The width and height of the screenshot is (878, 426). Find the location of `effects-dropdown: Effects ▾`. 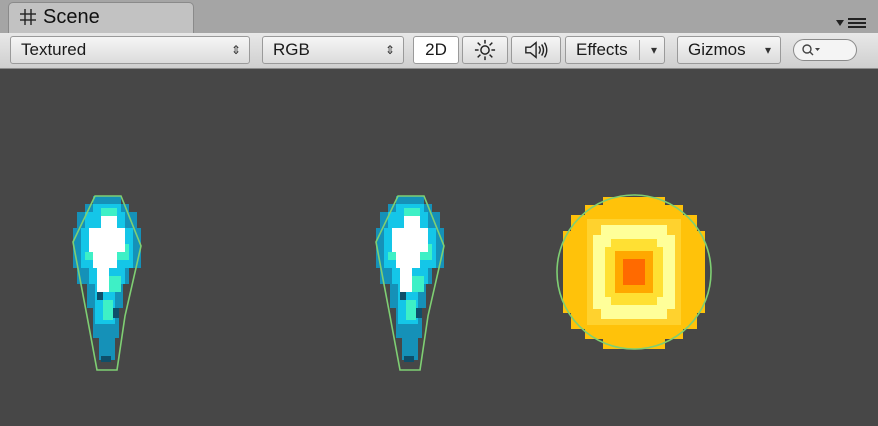

effects-dropdown: Effects ▾ is located at coordinates (615, 50).